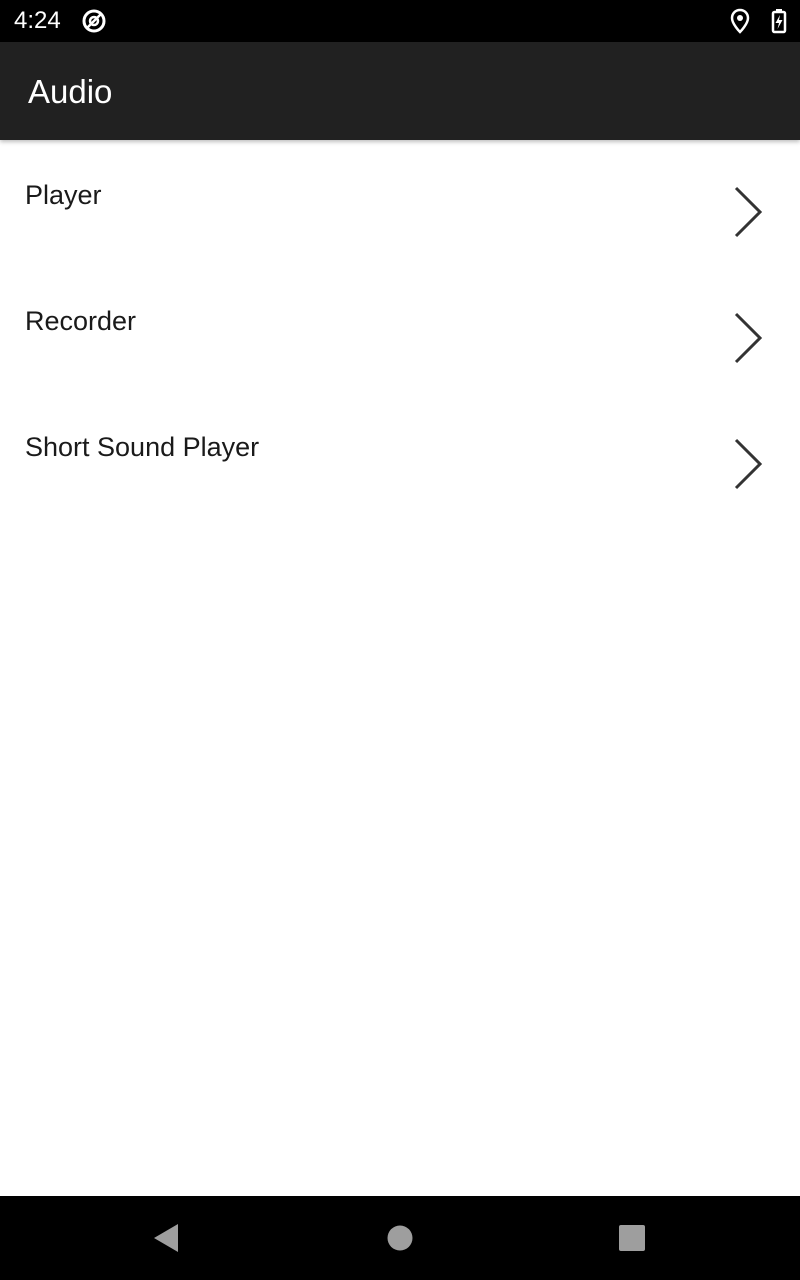  Describe the element at coordinates (142, 447) in the screenshot. I see `list-item-label: Short Sound Player` at that location.